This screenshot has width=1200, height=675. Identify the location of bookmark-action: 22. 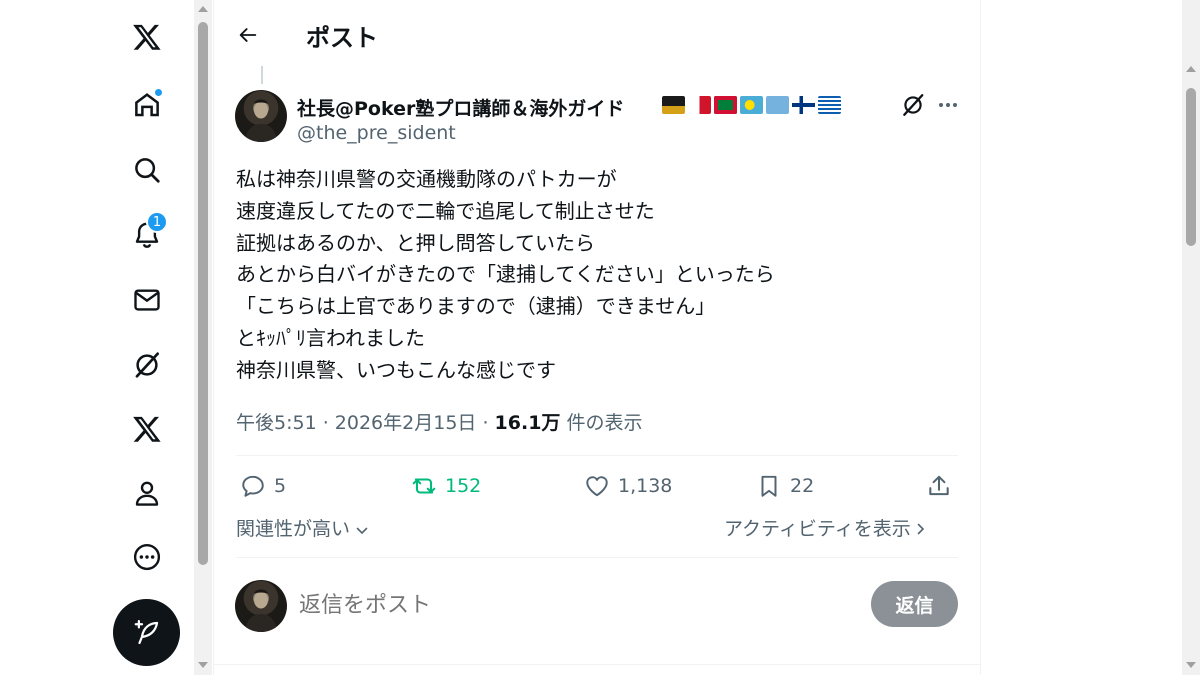
(785, 486).